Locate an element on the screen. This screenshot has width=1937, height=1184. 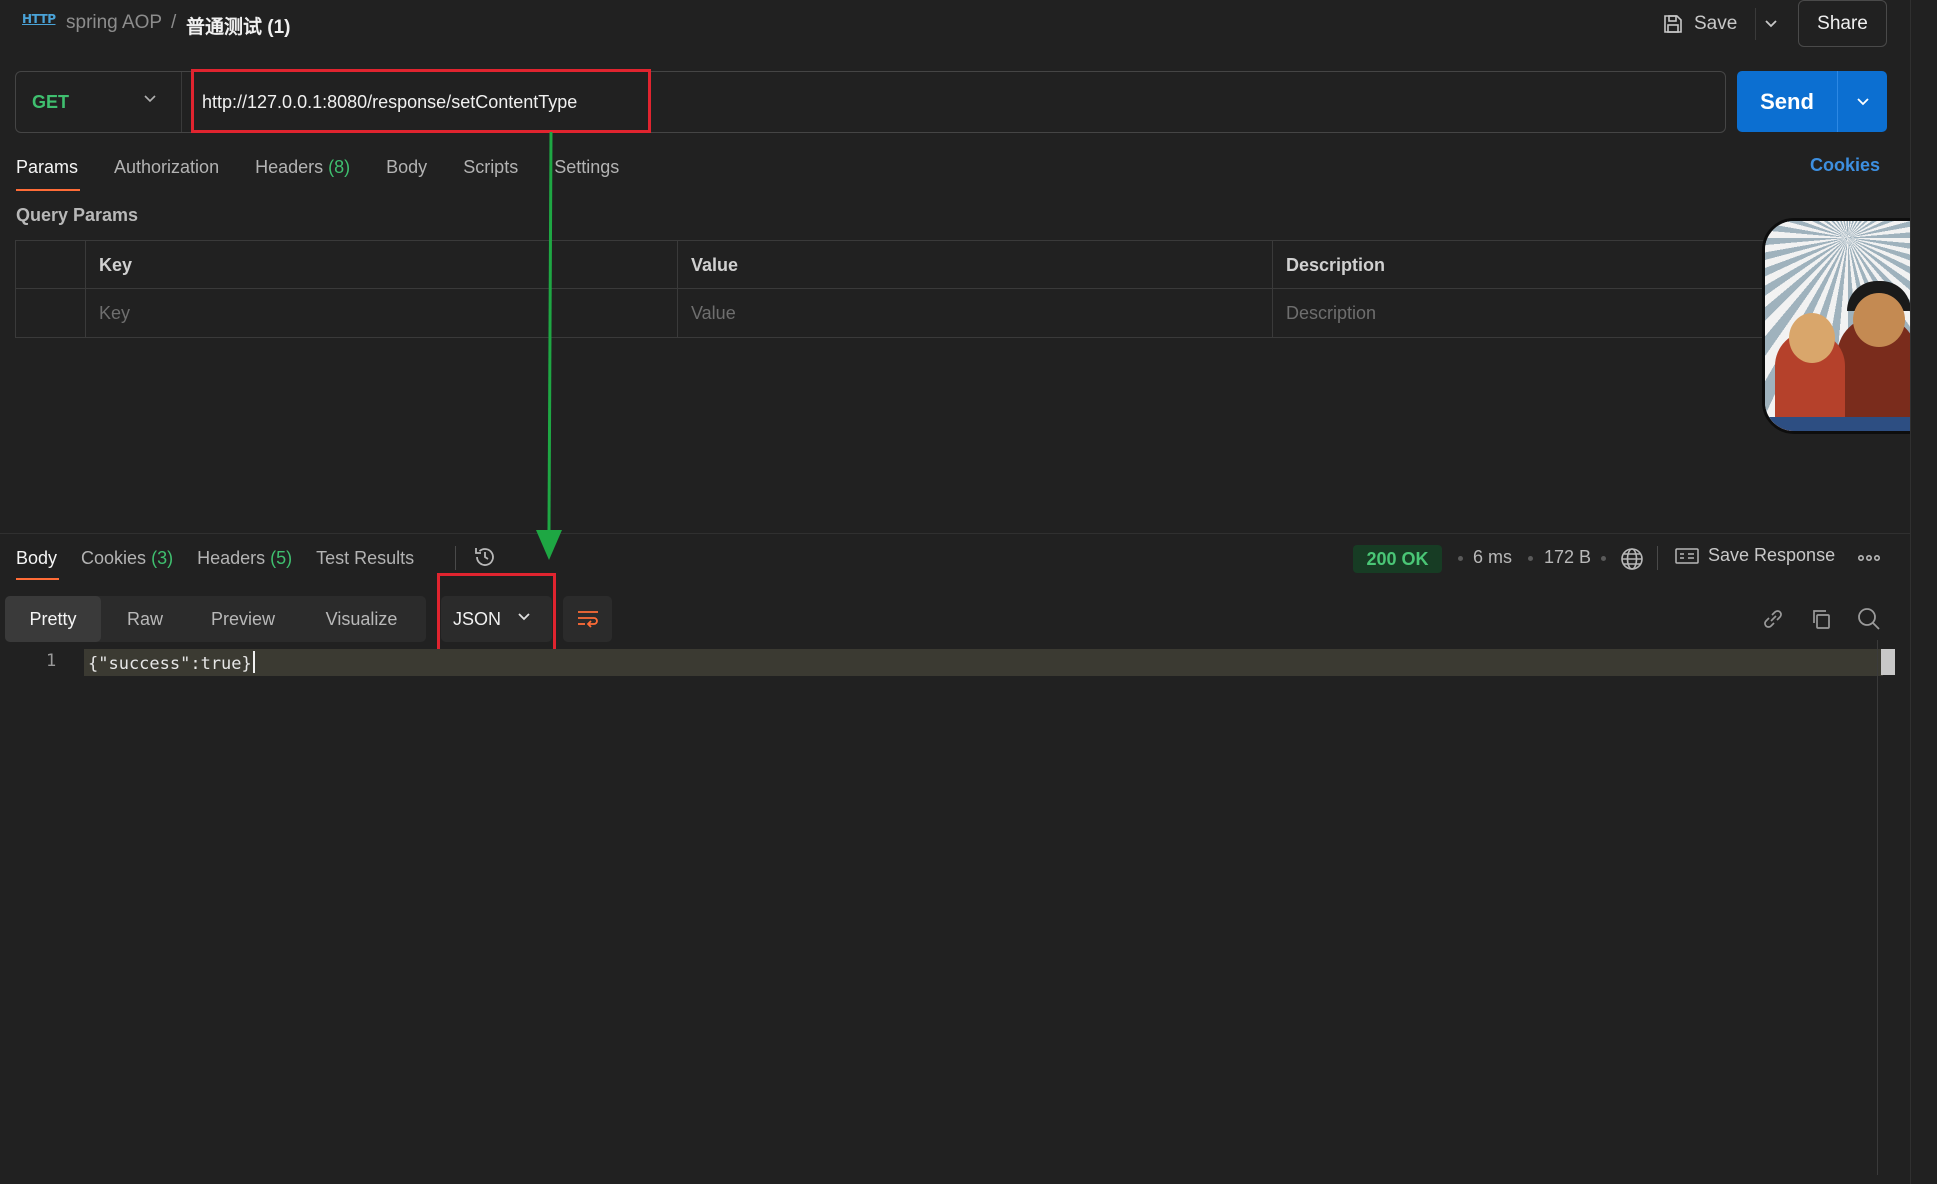
breadcrumb-collection: spring AOP is located at coordinates (114, 23).